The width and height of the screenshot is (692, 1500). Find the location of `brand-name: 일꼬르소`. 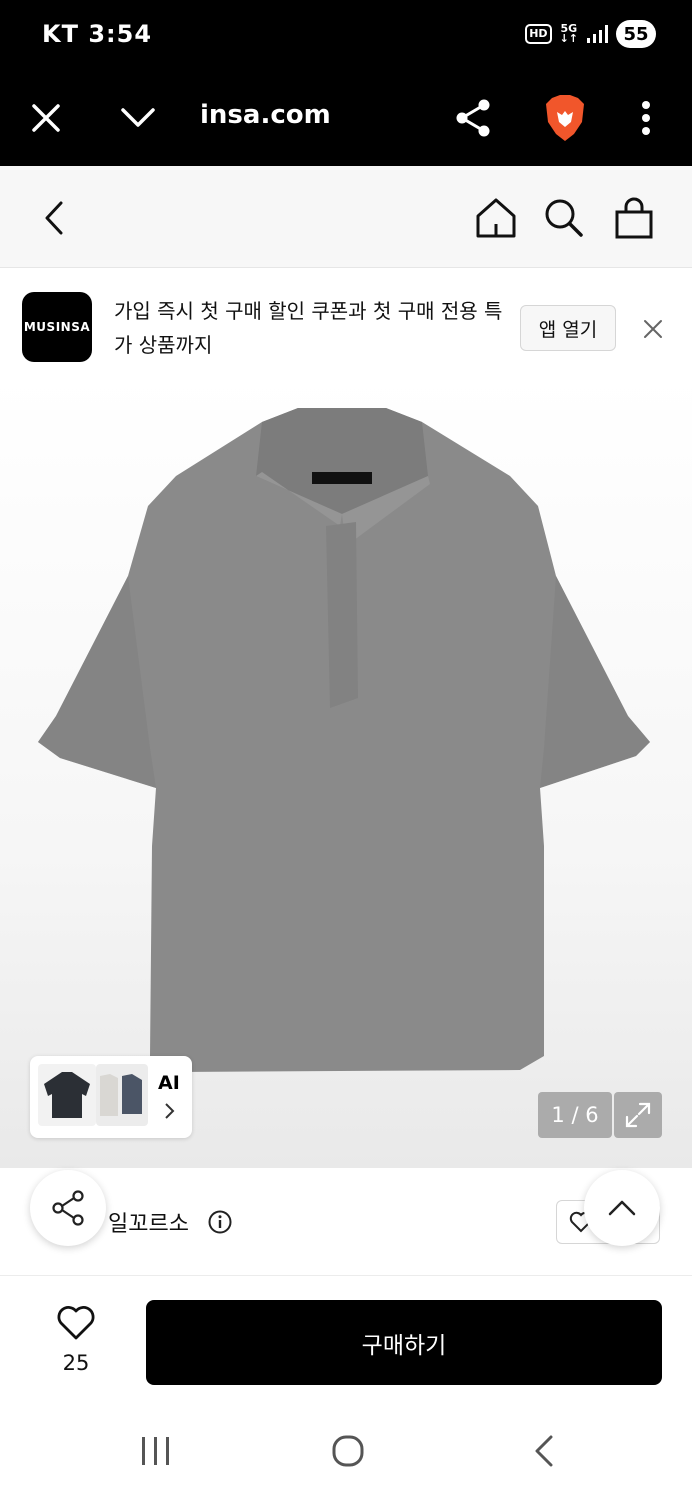

brand-name: 일꼬르소 is located at coordinates (148, 1222).